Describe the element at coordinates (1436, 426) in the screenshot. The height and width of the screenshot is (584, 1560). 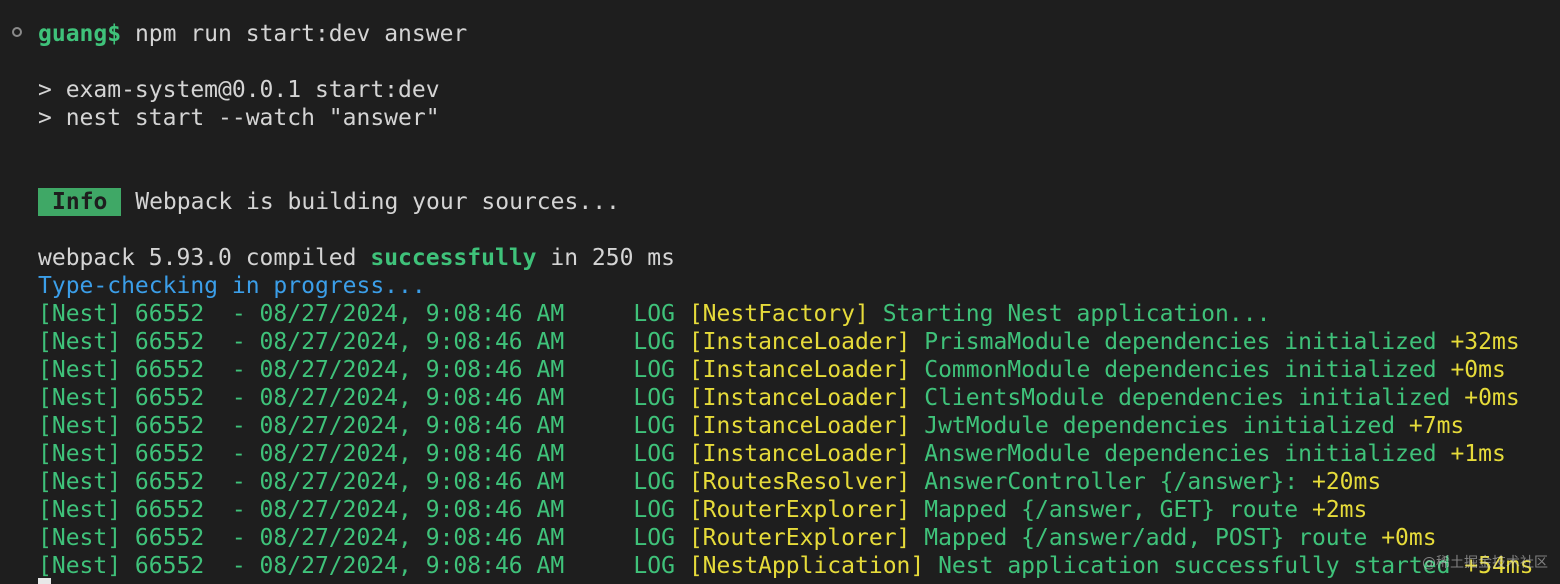
I see `log-timing: +7ms` at that location.